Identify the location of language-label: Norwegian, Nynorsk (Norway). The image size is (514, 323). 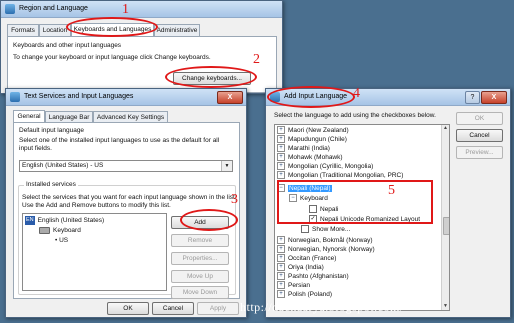
(331, 249).